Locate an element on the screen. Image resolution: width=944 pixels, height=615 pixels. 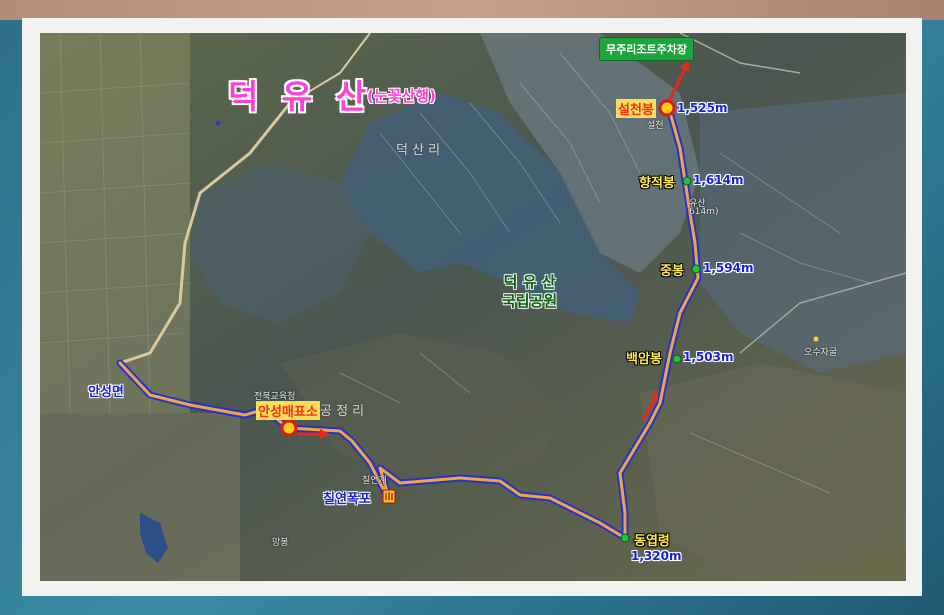
point-name-baegambong: 백암봉 is located at coordinates (644, 357).